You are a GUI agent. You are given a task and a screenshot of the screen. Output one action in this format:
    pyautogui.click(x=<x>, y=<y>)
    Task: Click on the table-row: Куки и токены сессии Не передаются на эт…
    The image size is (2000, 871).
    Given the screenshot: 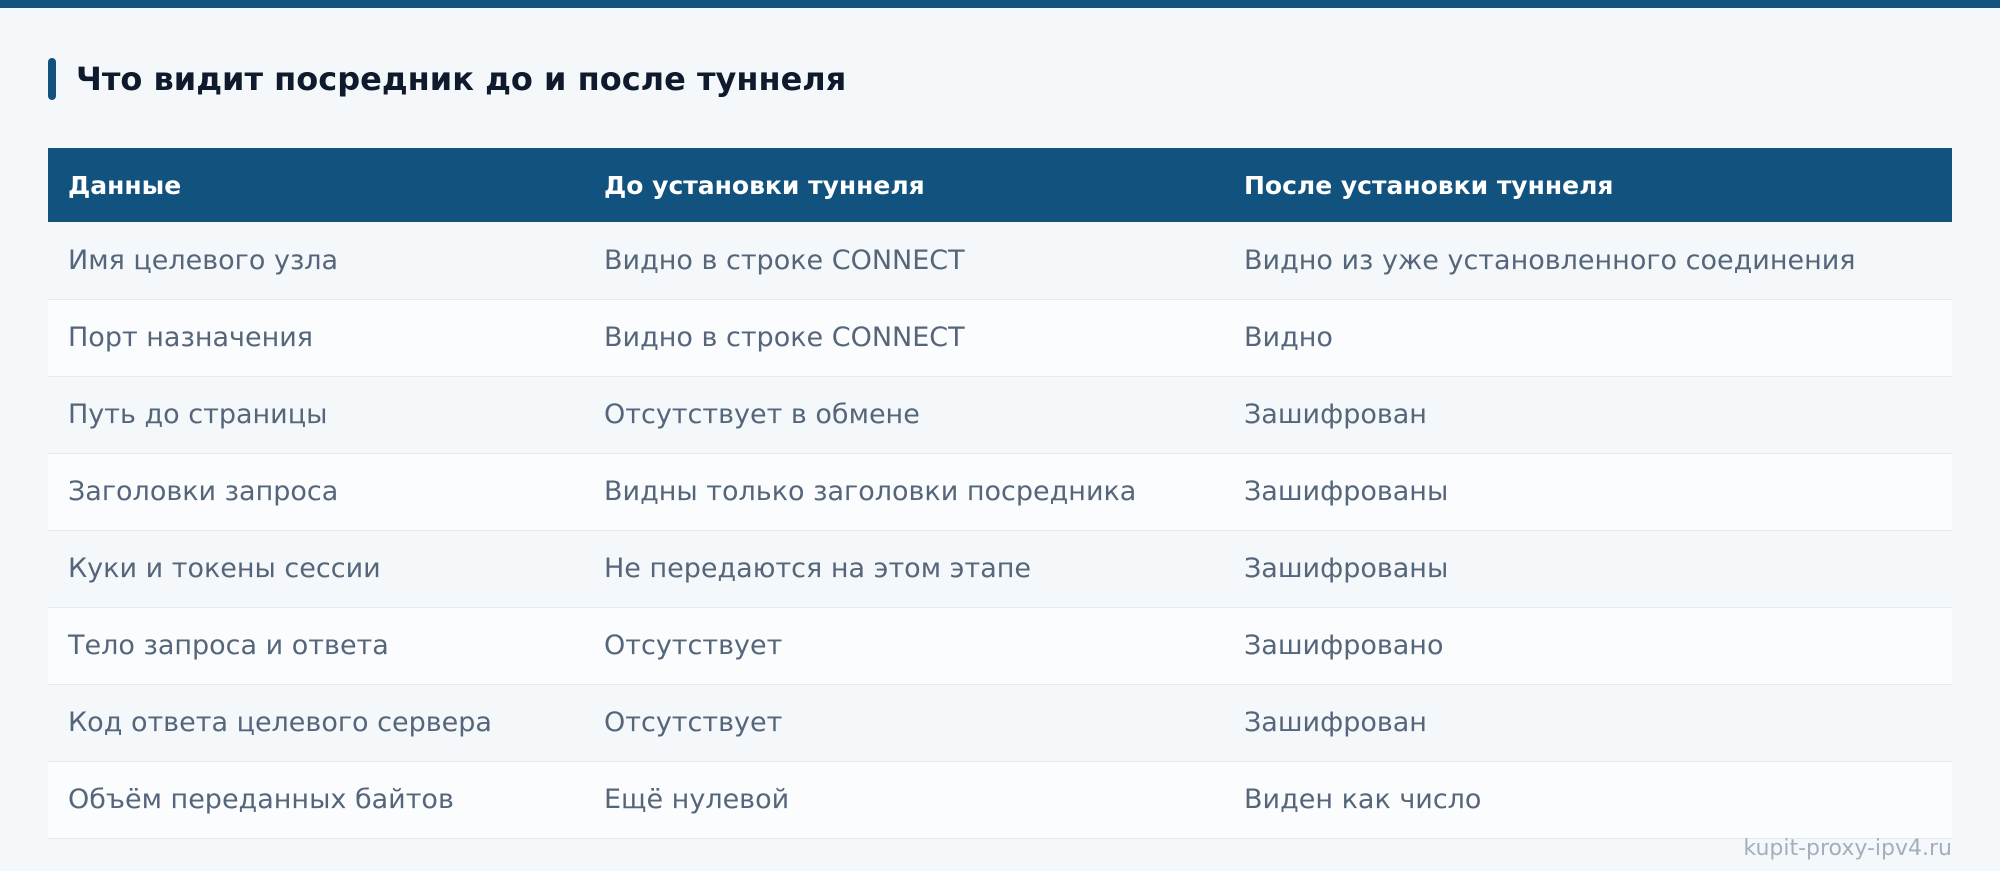 What is the action you would take?
    pyautogui.click(x=1000, y=569)
    